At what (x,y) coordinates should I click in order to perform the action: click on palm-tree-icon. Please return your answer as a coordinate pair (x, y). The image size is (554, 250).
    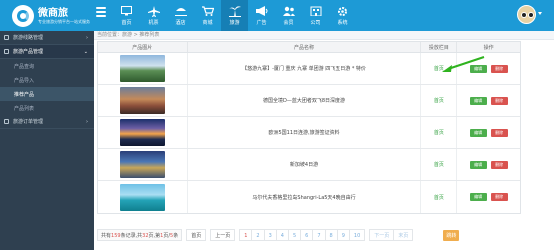
    Looking at the image, I should click on (234, 11).